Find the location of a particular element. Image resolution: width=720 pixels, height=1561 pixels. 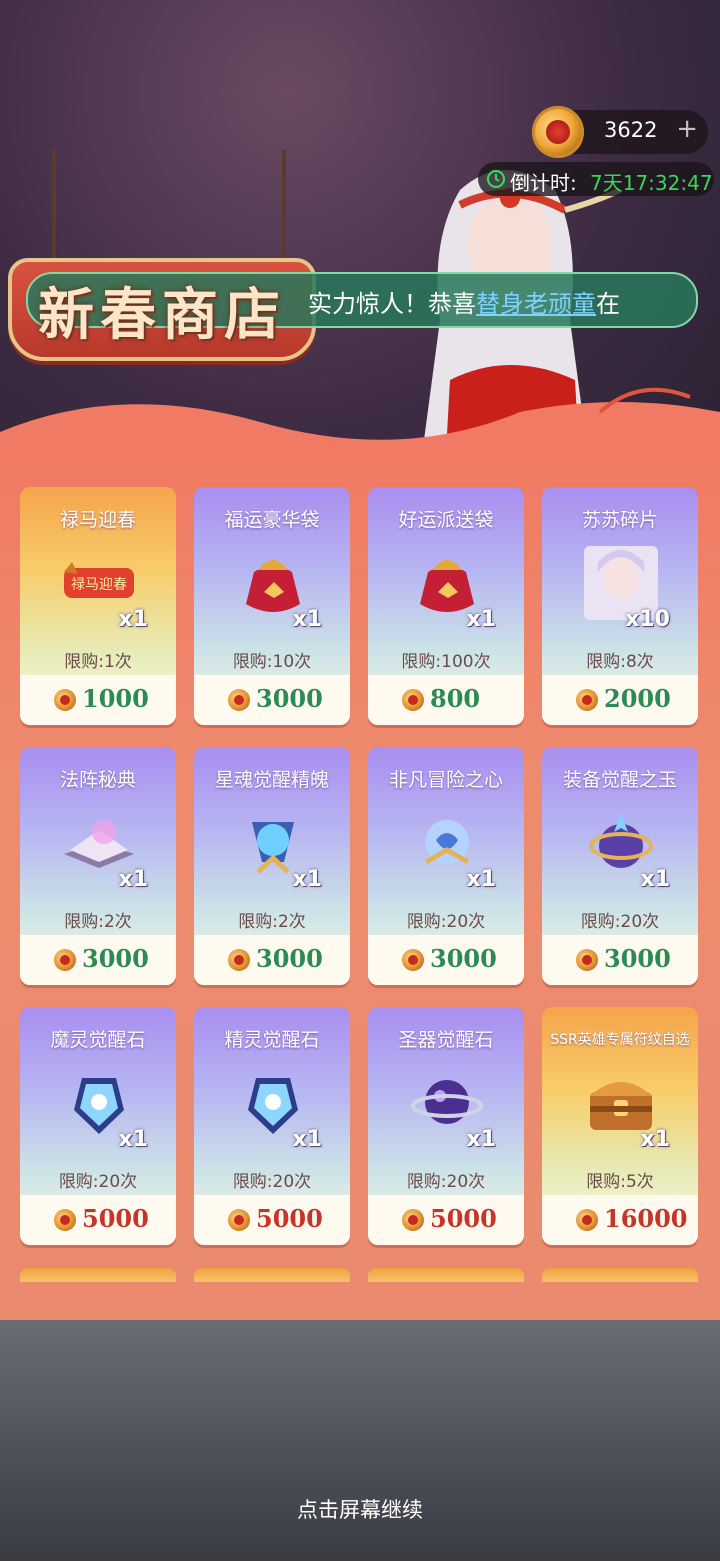

clock-icon is located at coordinates (496, 179).